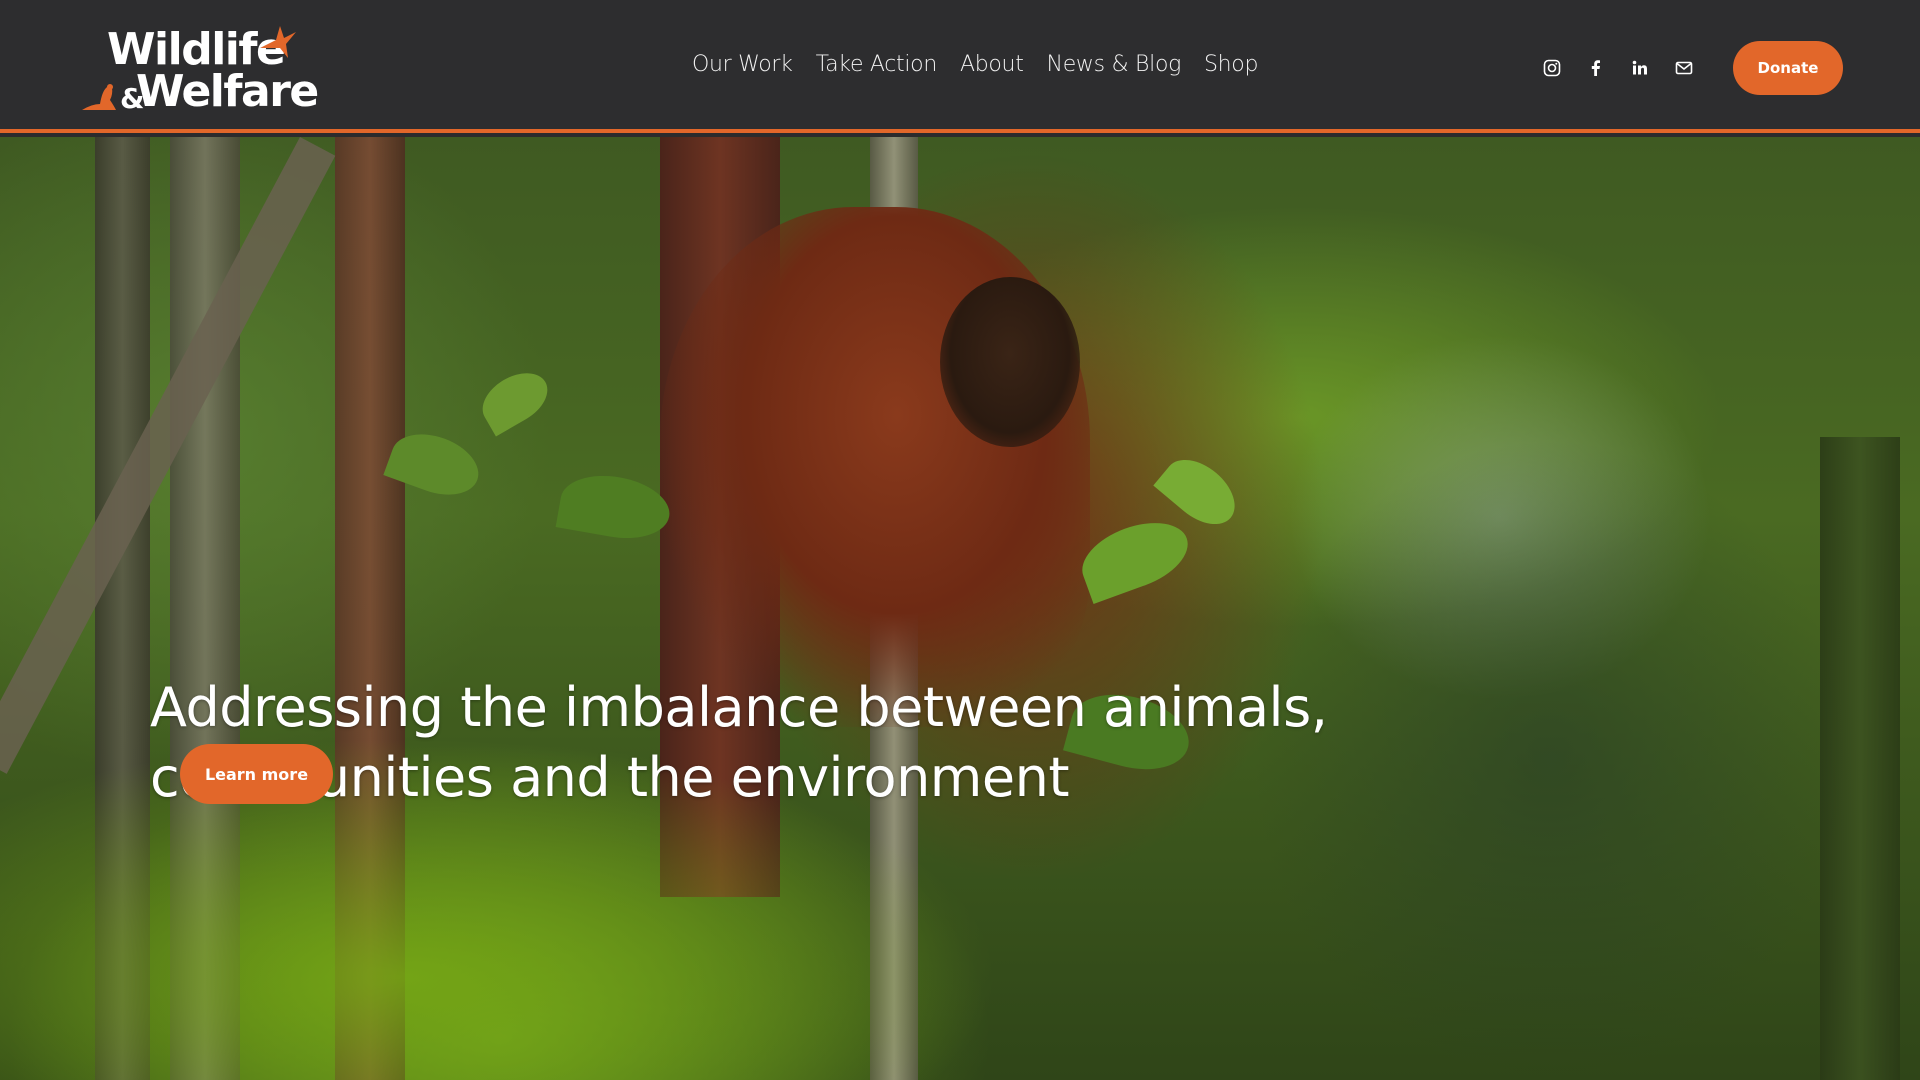 This screenshot has height=1080, width=1920. Describe the element at coordinates (1684, 68) in the screenshot. I see `email-icon` at that location.